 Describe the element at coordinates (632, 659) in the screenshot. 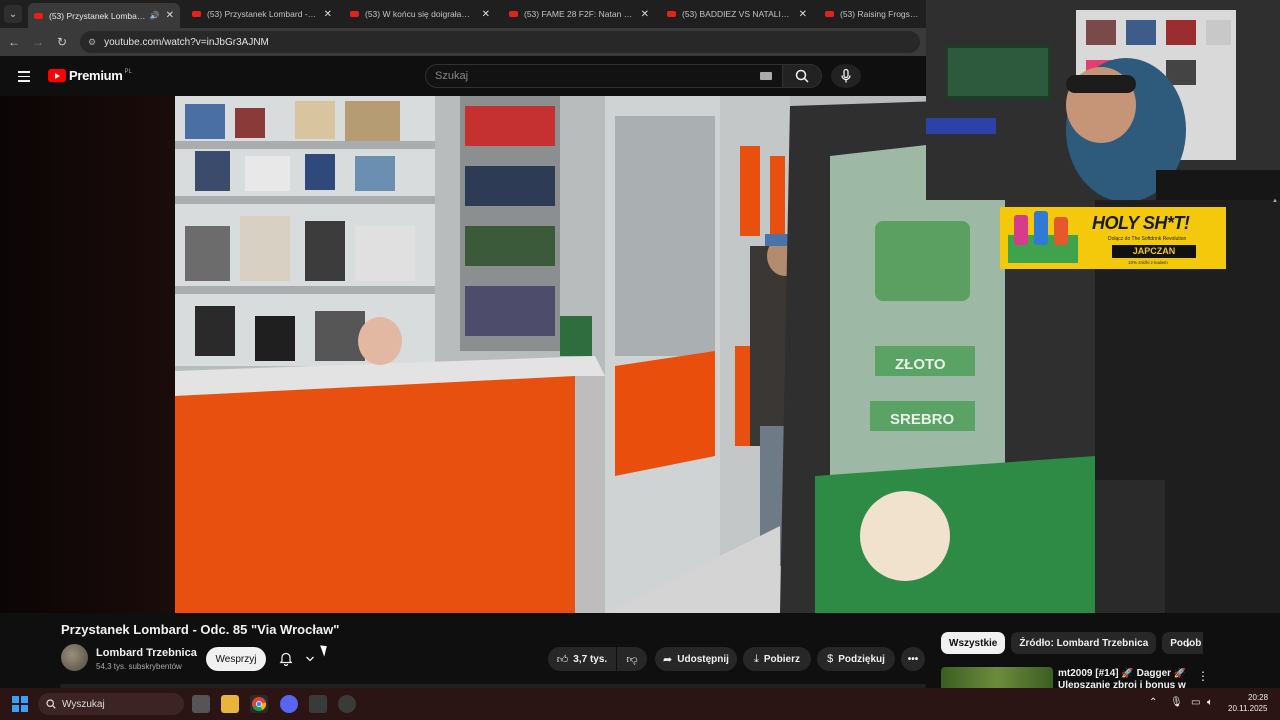

I see `dislike-button: 👎︎` at that location.